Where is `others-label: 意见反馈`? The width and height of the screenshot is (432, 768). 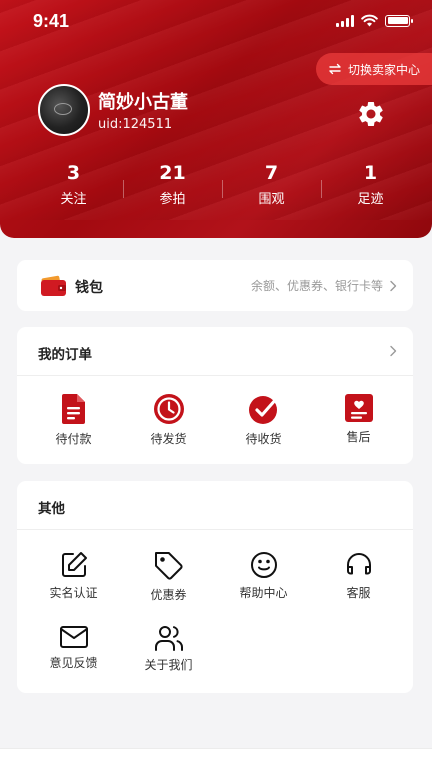 others-label: 意见反馈 is located at coordinates (73, 663).